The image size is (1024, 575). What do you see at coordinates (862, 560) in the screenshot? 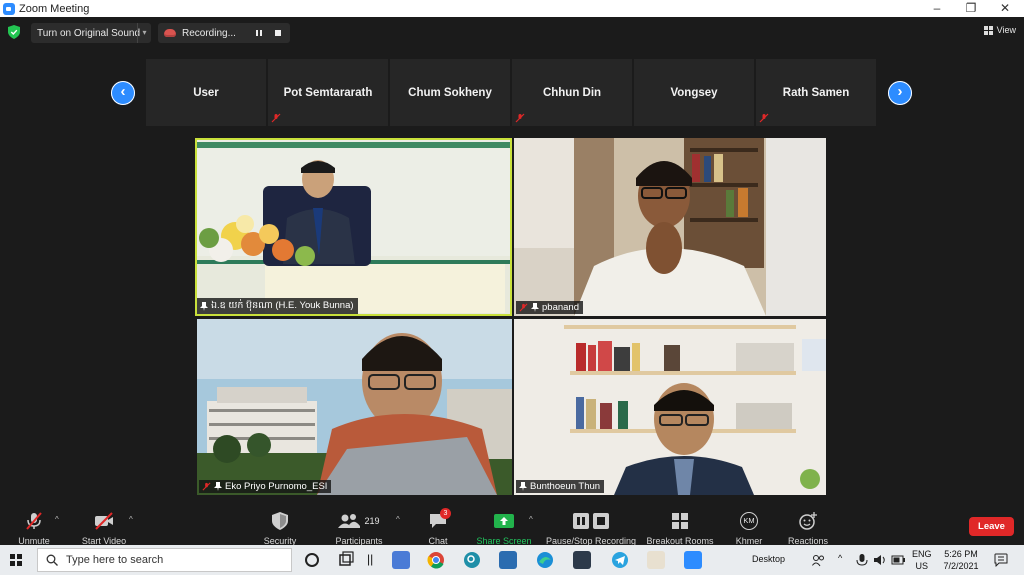
I see `microphone-icon` at bounding box center [862, 560].